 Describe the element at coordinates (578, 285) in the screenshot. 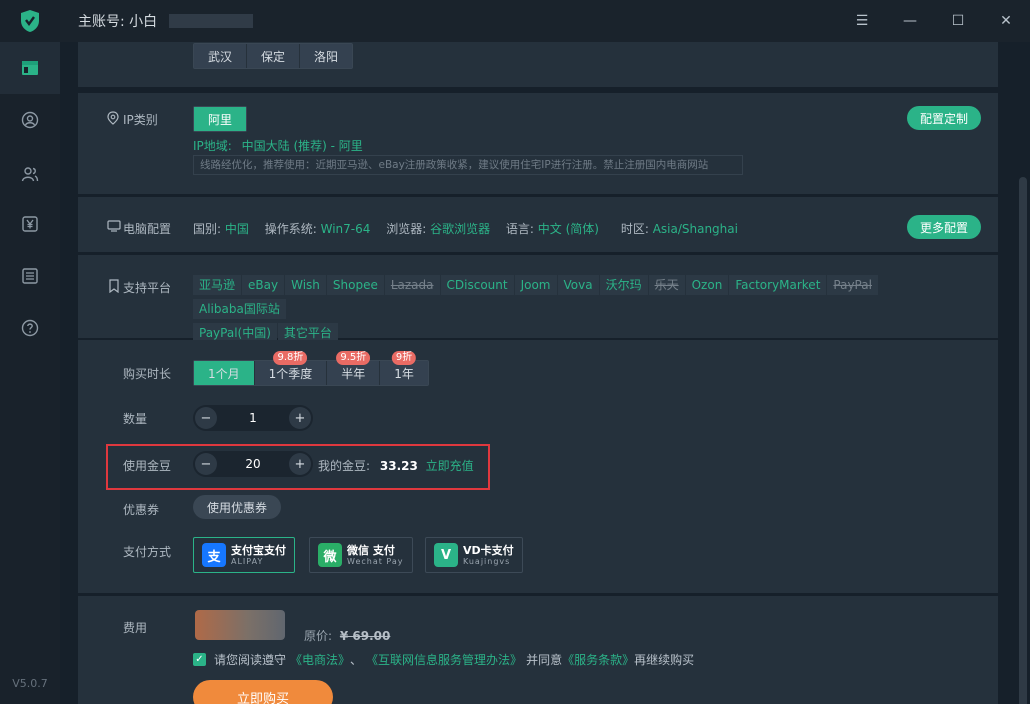

I see `platform-tag: Vova` at that location.